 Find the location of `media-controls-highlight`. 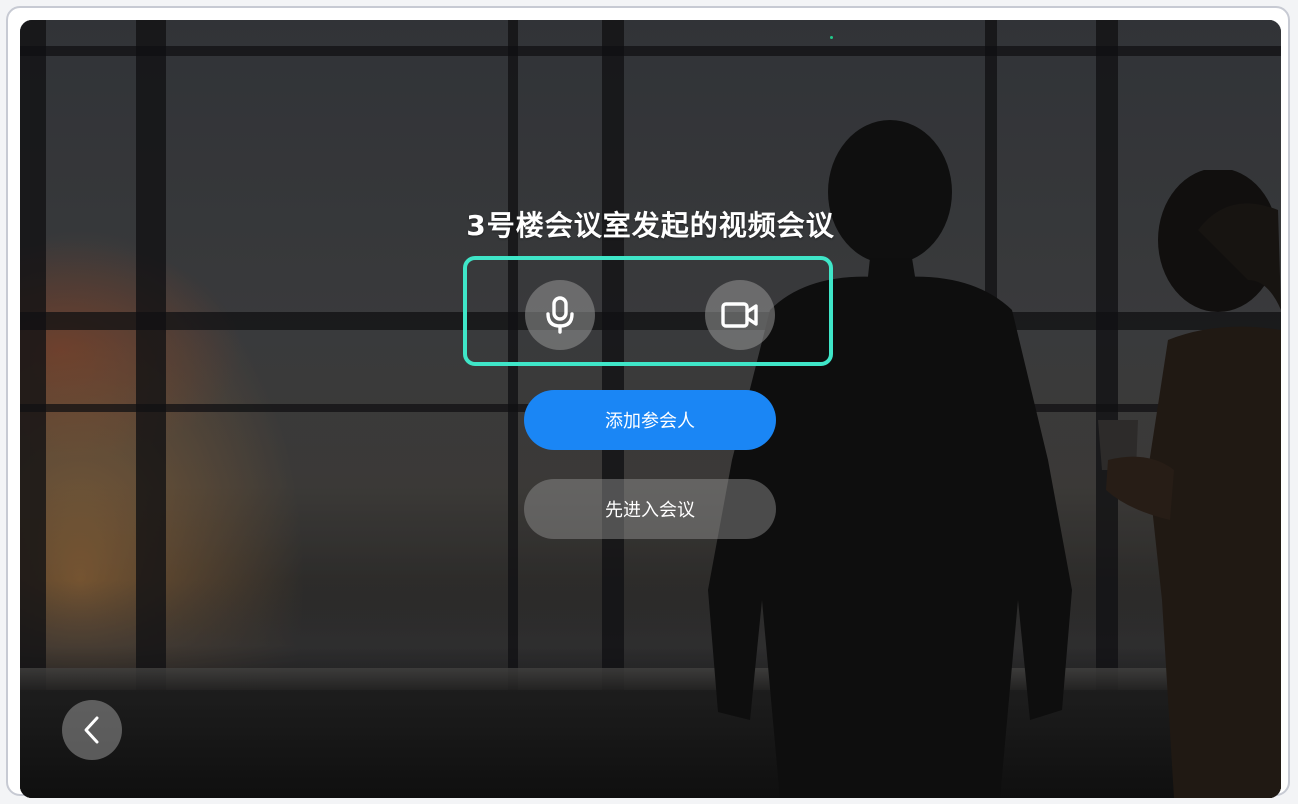

media-controls-highlight is located at coordinates (648, 311).